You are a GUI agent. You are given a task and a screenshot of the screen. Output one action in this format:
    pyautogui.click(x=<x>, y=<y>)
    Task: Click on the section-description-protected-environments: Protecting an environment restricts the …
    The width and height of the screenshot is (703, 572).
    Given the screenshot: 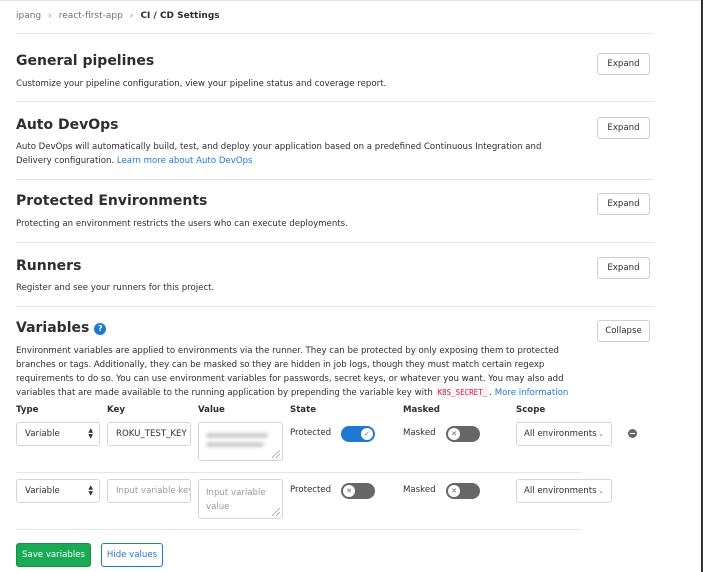 What is the action you would take?
    pyautogui.click(x=182, y=224)
    